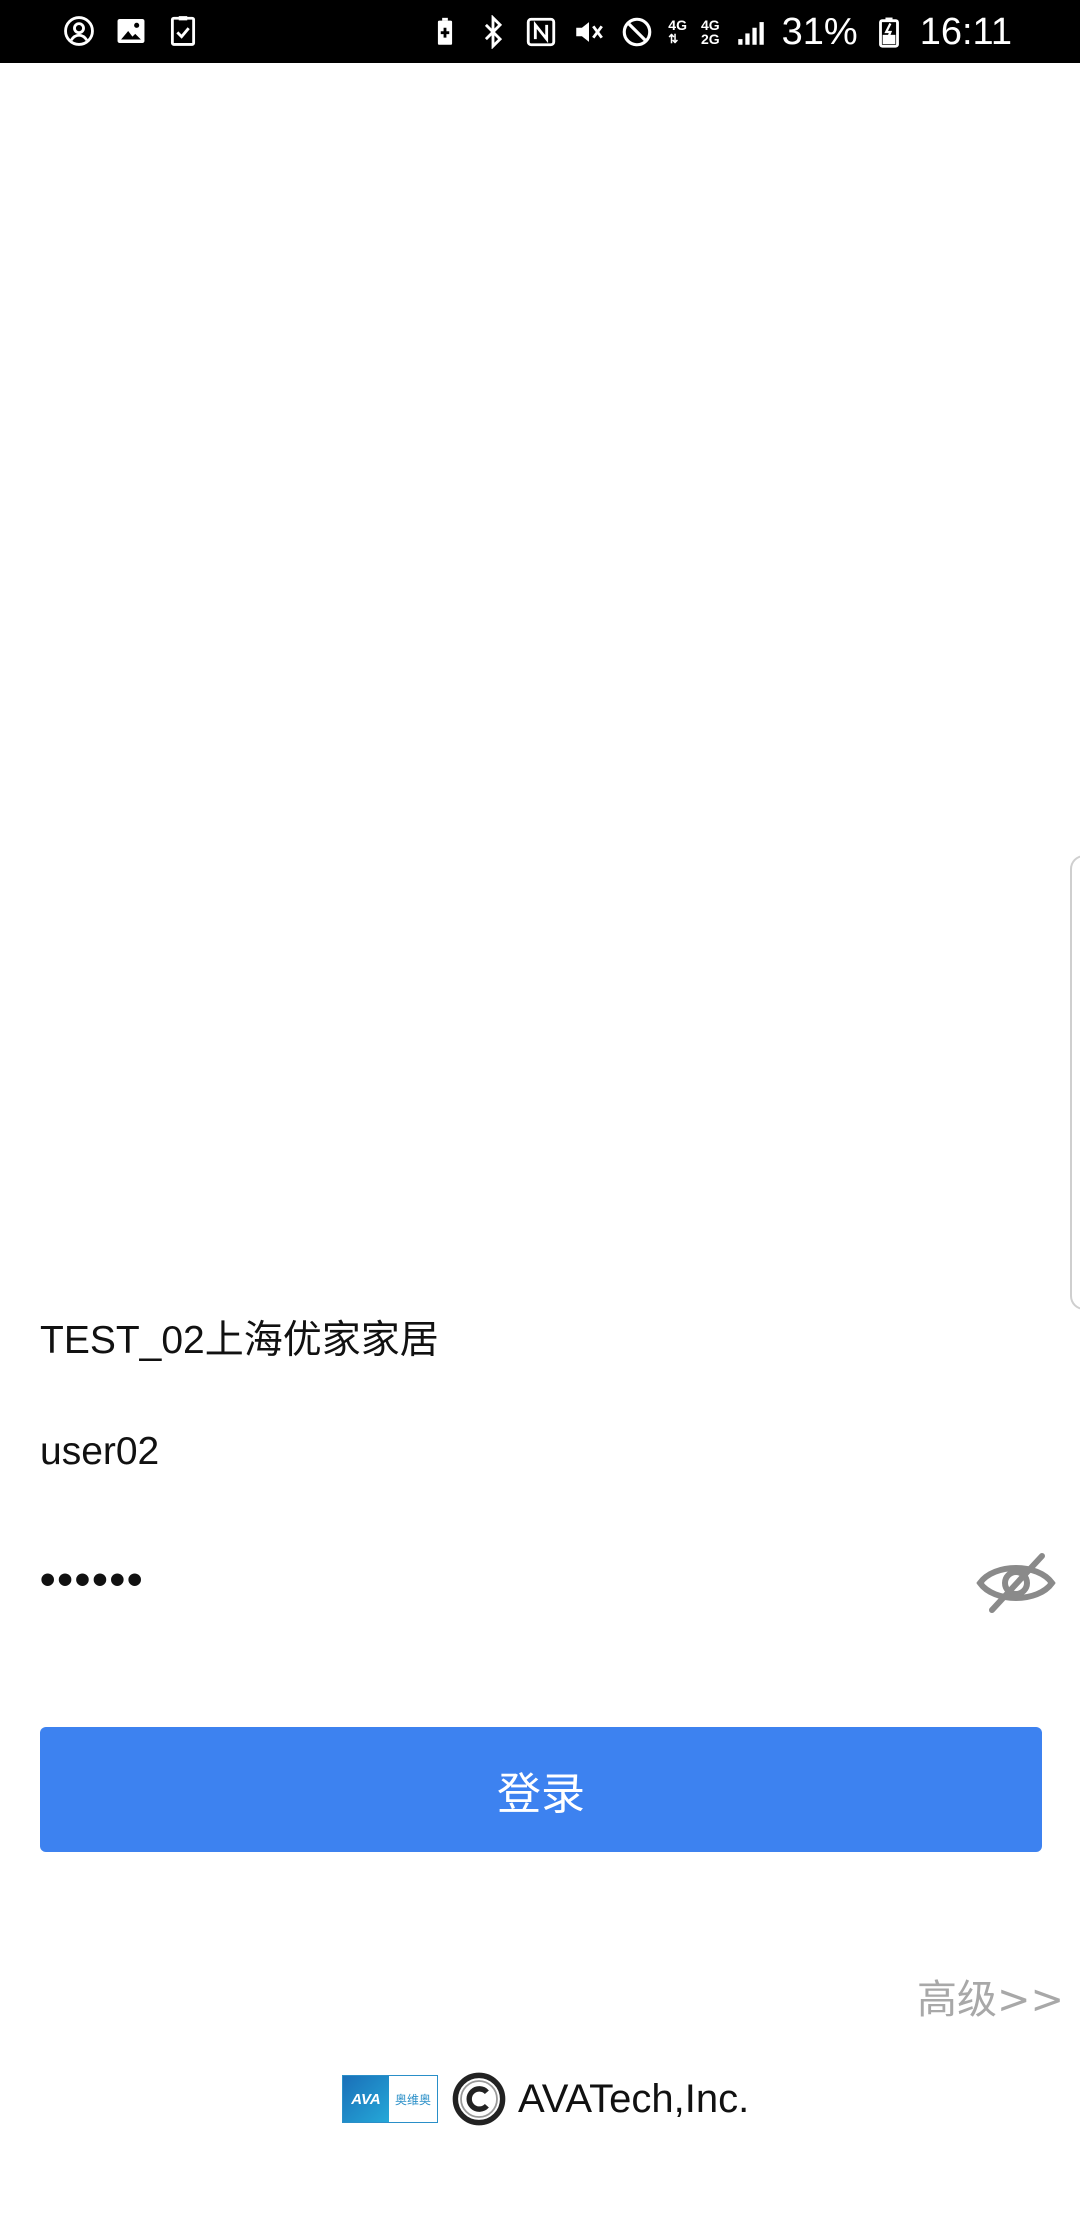  I want to click on eye-off-icon, so click(1016, 1583).